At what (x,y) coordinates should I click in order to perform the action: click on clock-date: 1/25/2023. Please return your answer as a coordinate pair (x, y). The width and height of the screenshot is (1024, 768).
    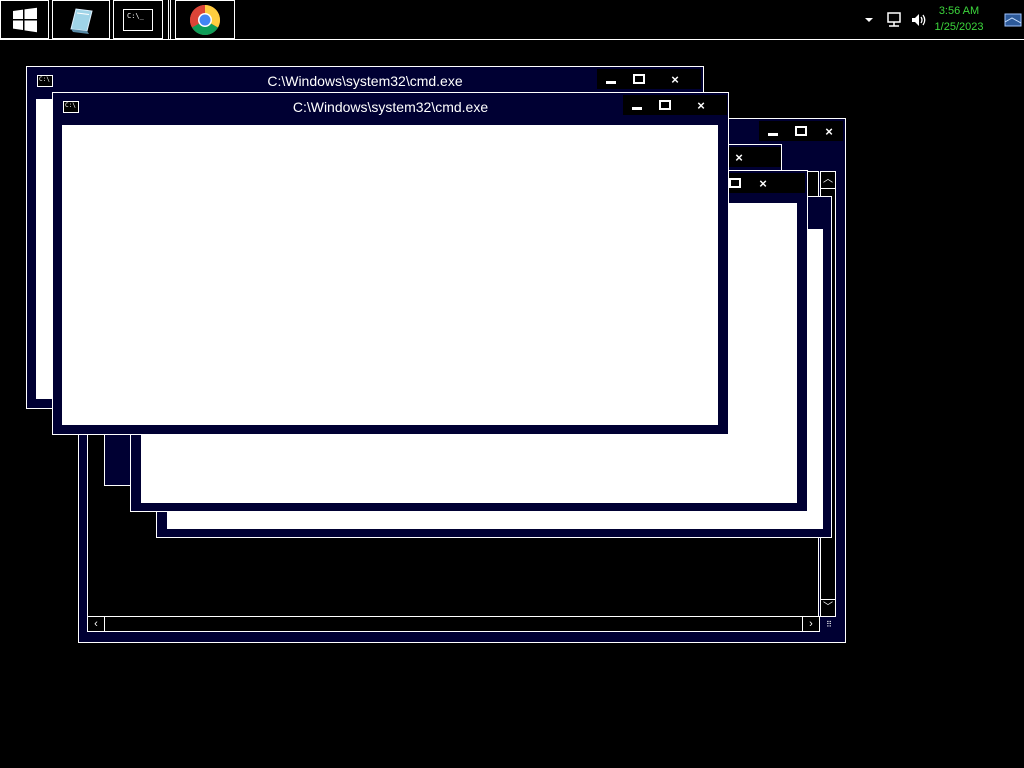
    Looking at the image, I should click on (959, 27).